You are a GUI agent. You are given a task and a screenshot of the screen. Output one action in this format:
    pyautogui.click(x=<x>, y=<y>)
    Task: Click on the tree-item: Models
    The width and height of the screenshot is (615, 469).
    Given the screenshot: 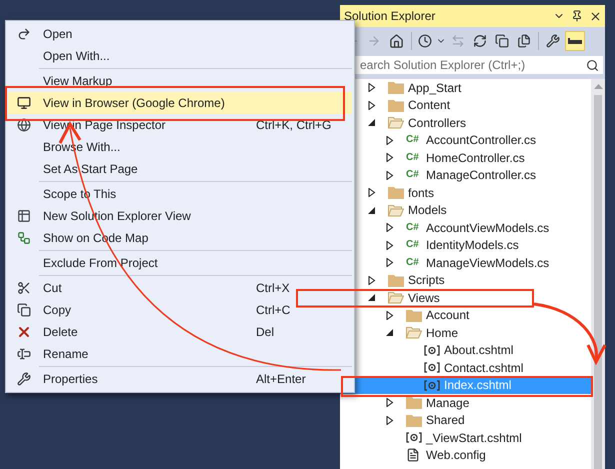 What is the action you would take?
    pyautogui.click(x=465, y=210)
    